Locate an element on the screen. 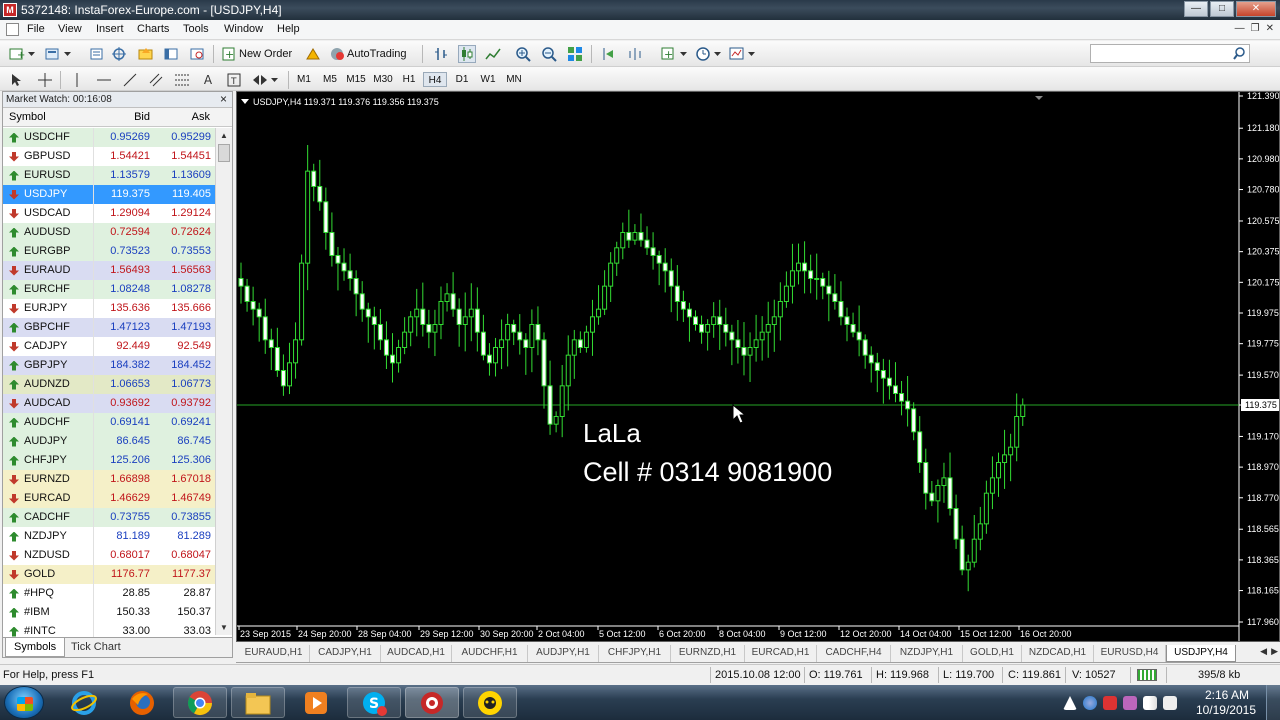  templates-icon is located at coordinates (737, 54).